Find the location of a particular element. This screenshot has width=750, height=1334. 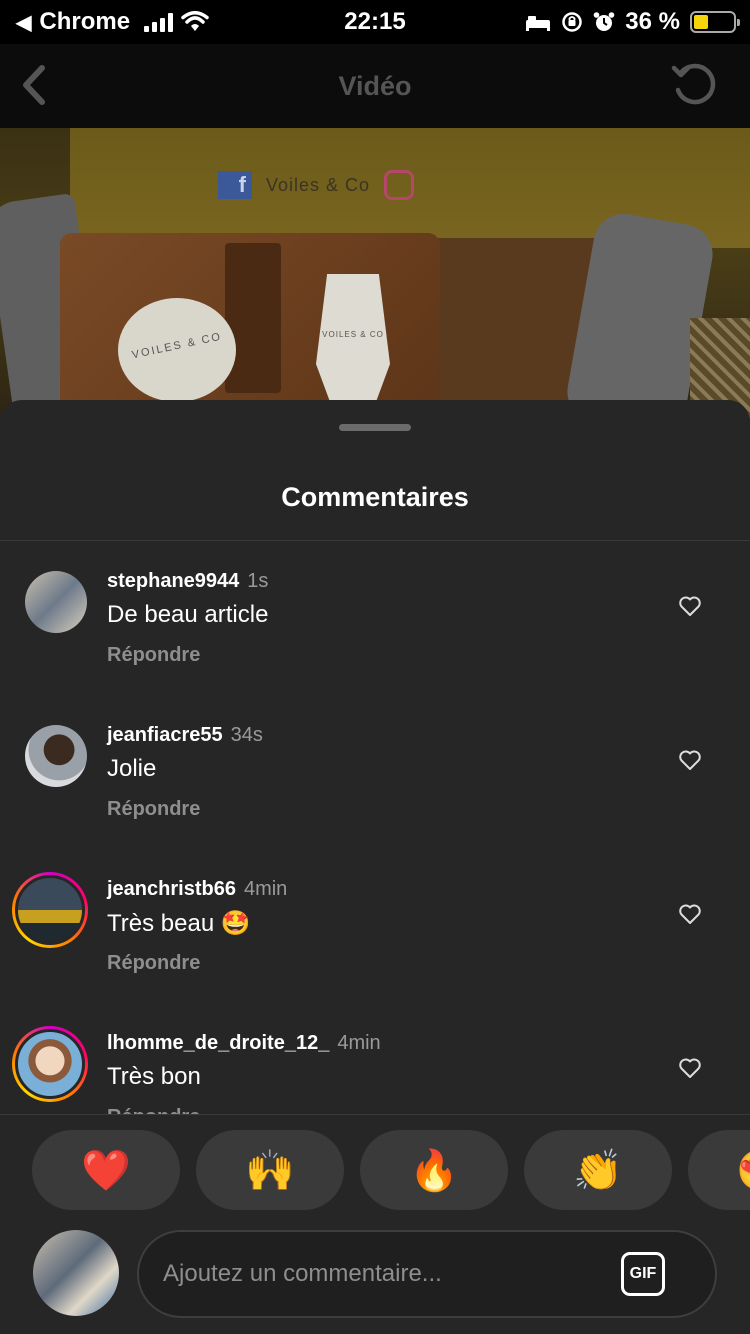

comment-item: jeanfiacre55 34s Jolie Répondre is located at coordinates (375, 772).